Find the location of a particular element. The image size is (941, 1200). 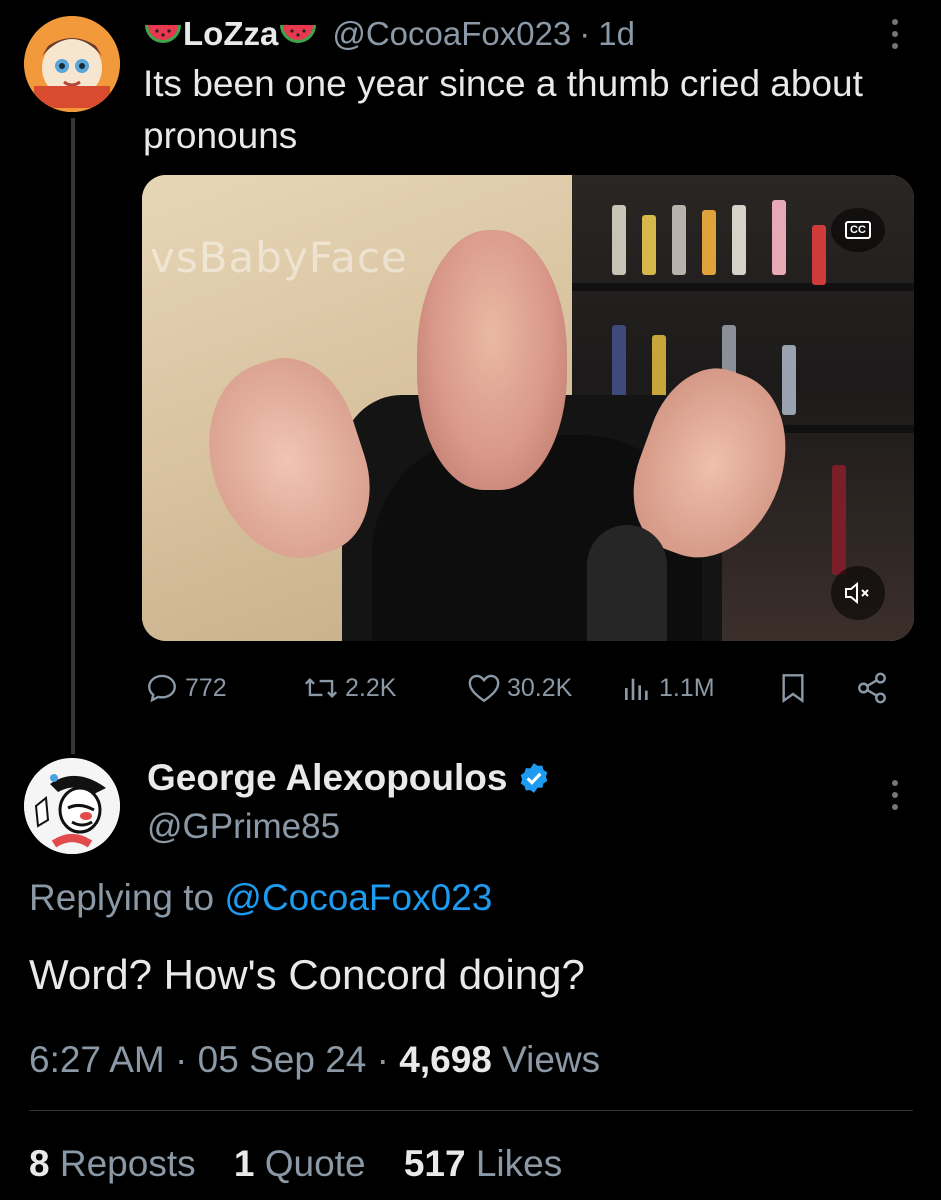

quotes-stat: 1 Quote is located at coordinates (305, 1163).